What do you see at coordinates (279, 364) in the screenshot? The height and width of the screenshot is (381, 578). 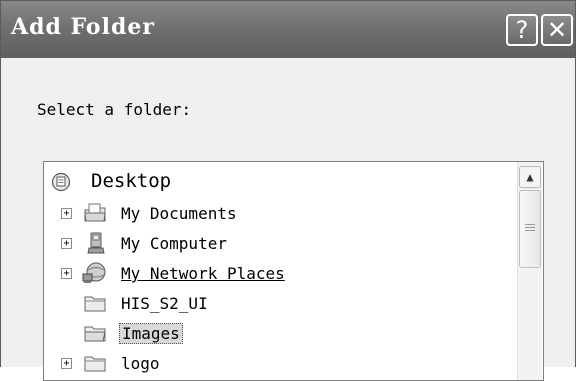 I see `tree-item-logo: + logo` at bounding box center [279, 364].